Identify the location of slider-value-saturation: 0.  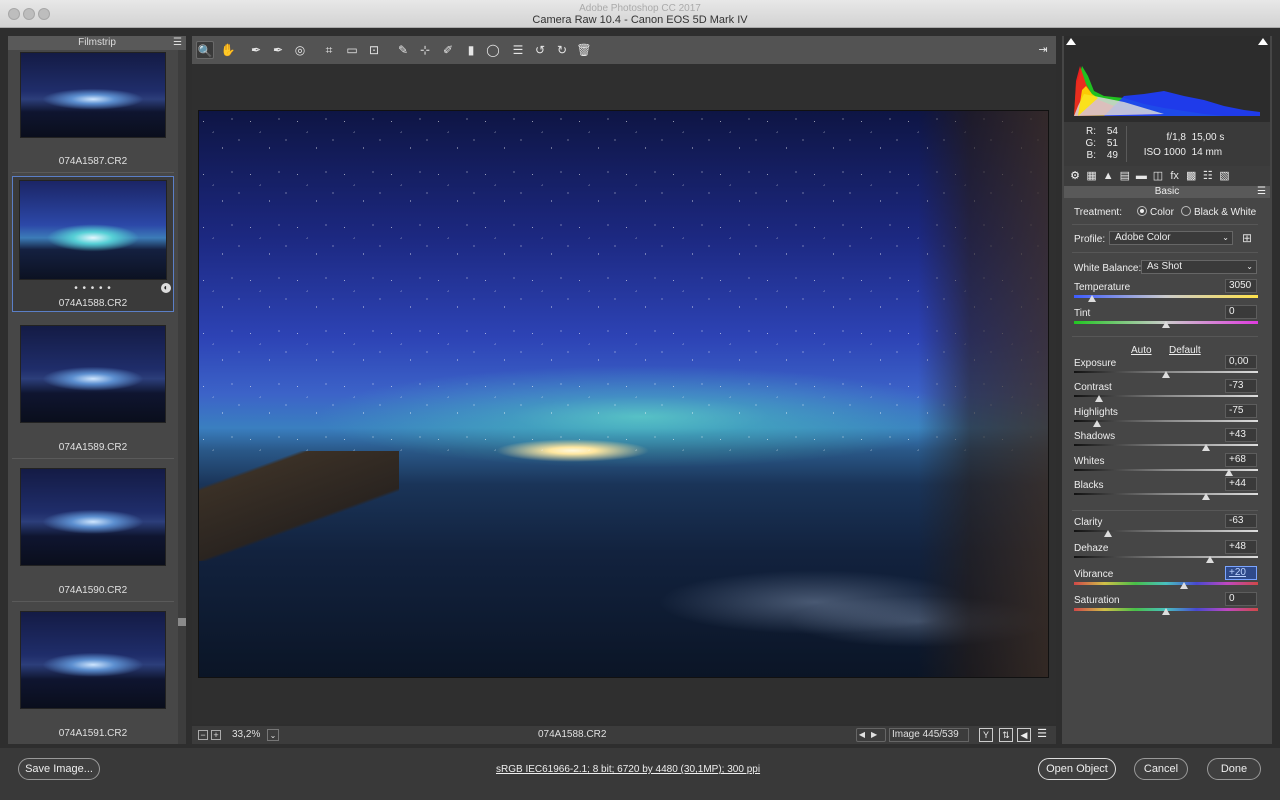
(1241, 599).